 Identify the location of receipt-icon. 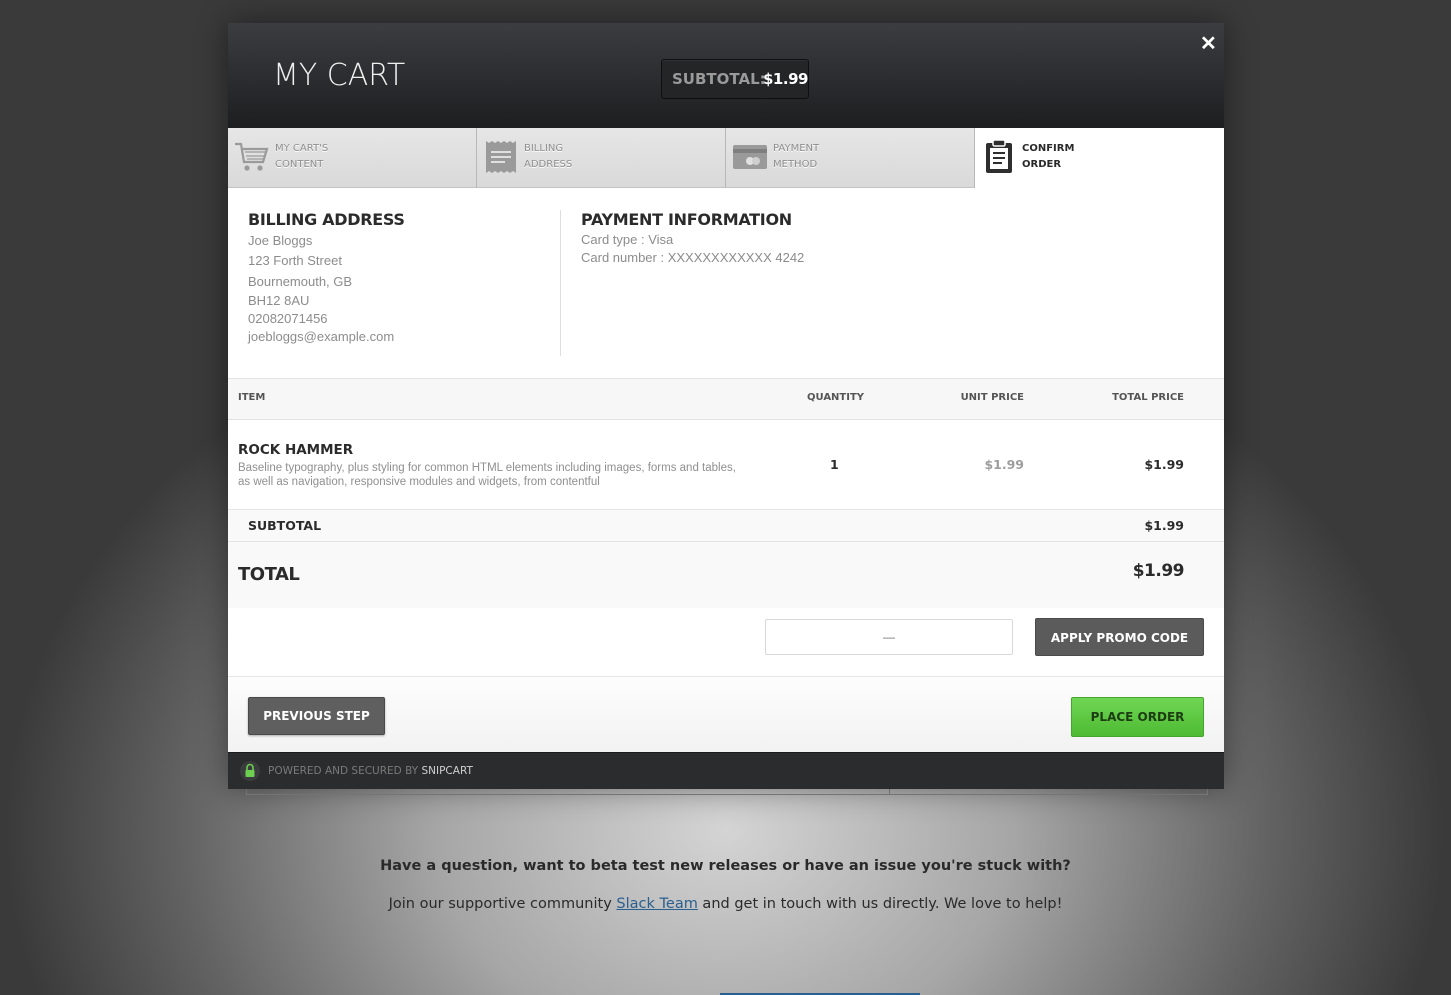
(501, 157).